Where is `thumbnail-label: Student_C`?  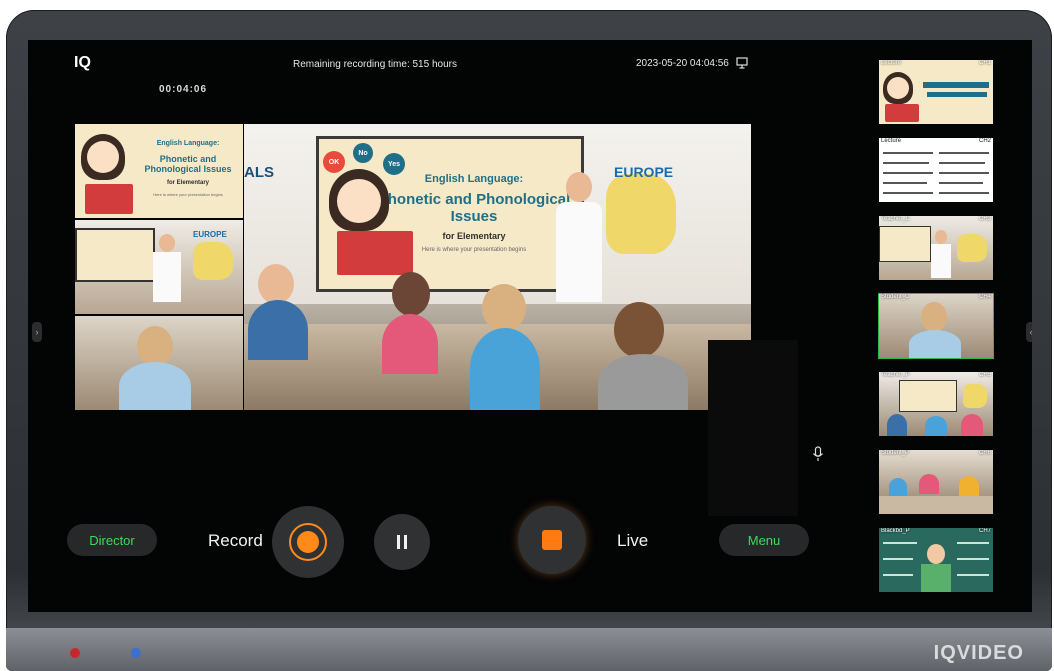 thumbnail-label: Student_C is located at coordinates (895, 297).